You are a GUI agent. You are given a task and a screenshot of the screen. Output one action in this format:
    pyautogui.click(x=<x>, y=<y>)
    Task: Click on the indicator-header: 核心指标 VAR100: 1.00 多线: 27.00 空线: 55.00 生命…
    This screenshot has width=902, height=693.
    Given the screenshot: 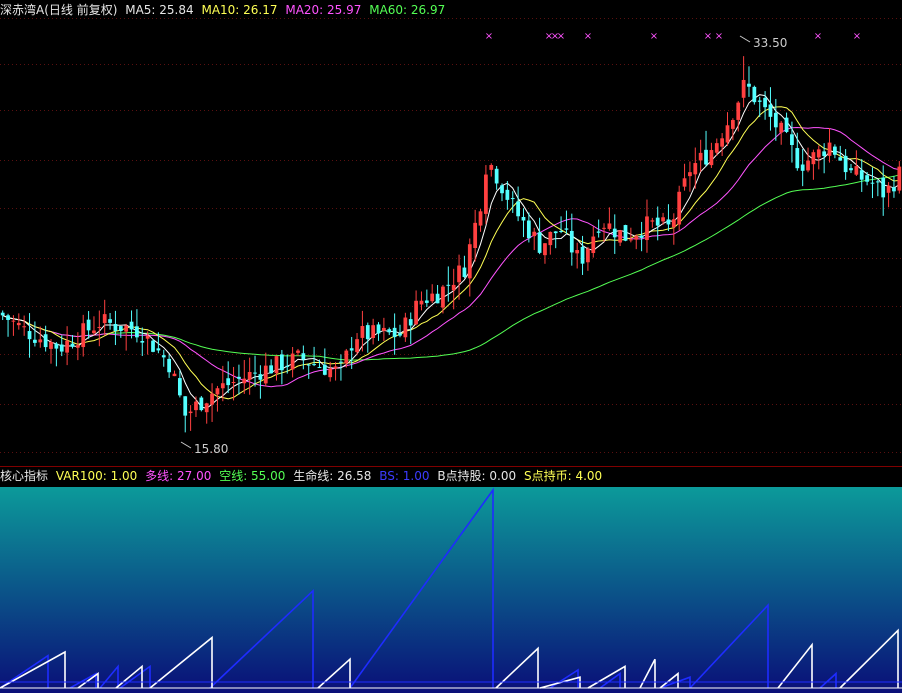 What is the action you would take?
    pyautogui.click(x=303, y=476)
    